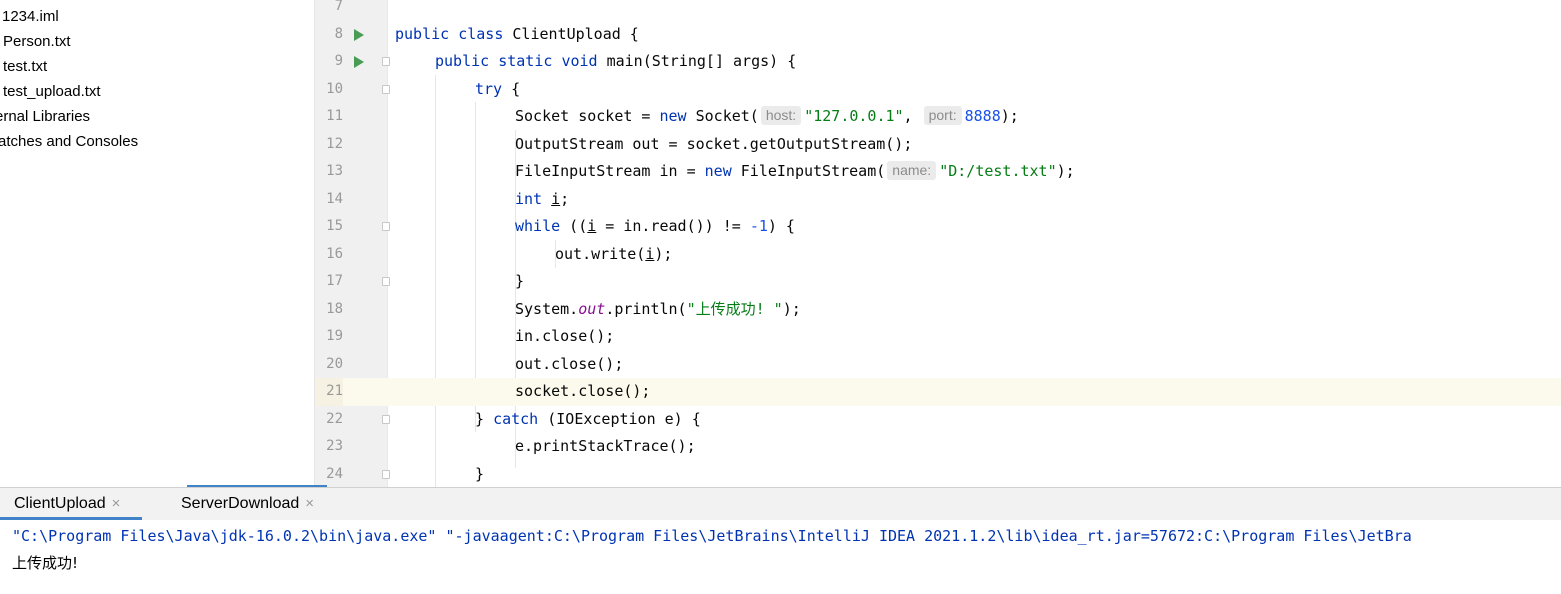 This screenshot has height=594, width=1561. What do you see at coordinates (334, 171) in the screenshot?
I see `line-number: 13` at bounding box center [334, 171].